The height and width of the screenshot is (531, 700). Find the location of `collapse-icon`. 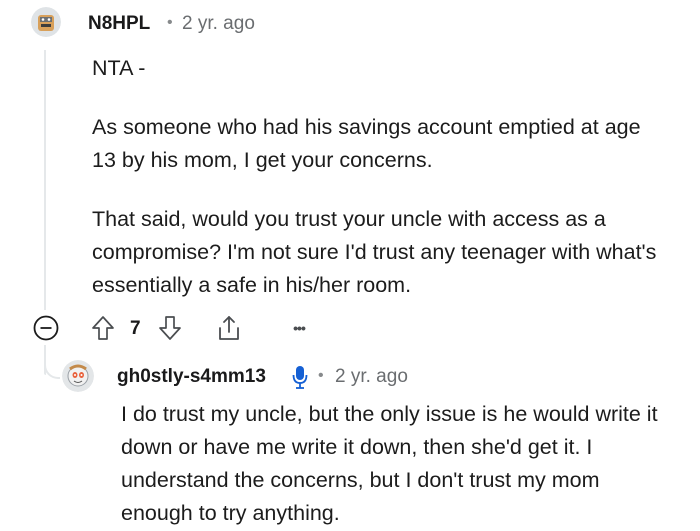

collapse-icon is located at coordinates (46, 328).